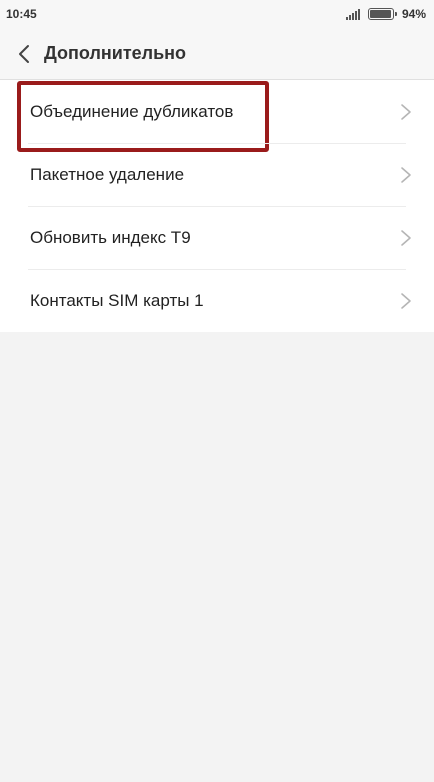  I want to click on menu-item-update-t9-index: Обновить индекс Т9, so click(217, 237).